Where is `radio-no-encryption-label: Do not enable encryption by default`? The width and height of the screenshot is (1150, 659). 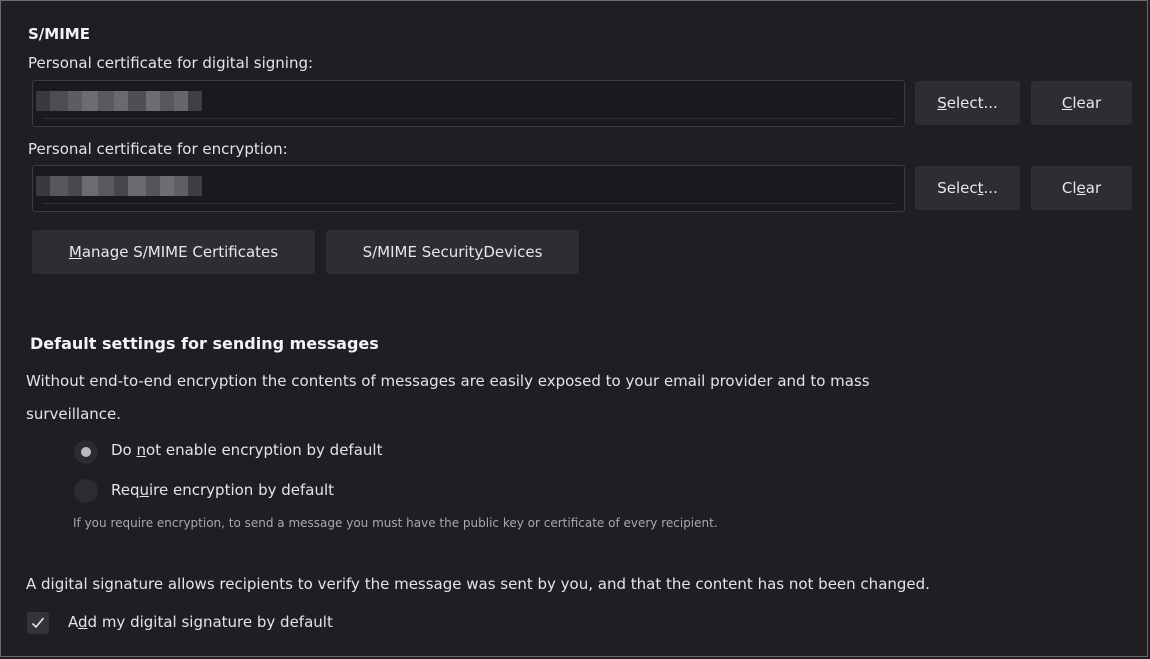
radio-no-encryption-label: Do not enable encryption by default is located at coordinates (246, 450).